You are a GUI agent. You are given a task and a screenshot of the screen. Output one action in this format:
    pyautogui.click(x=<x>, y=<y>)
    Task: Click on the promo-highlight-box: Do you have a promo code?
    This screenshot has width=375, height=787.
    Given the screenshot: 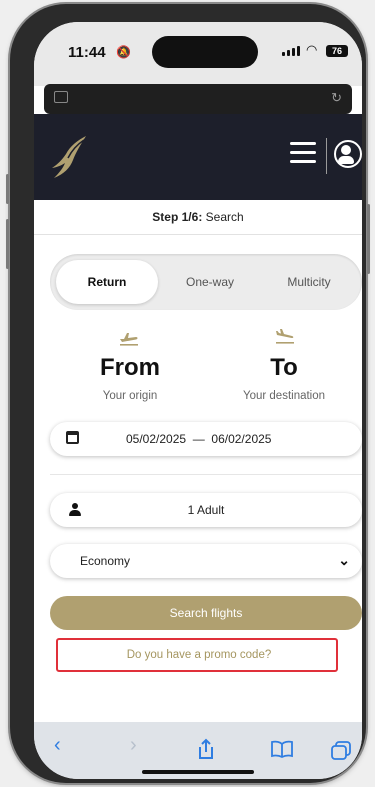 What is the action you would take?
    pyautogui.click(x=197, y=655)
    